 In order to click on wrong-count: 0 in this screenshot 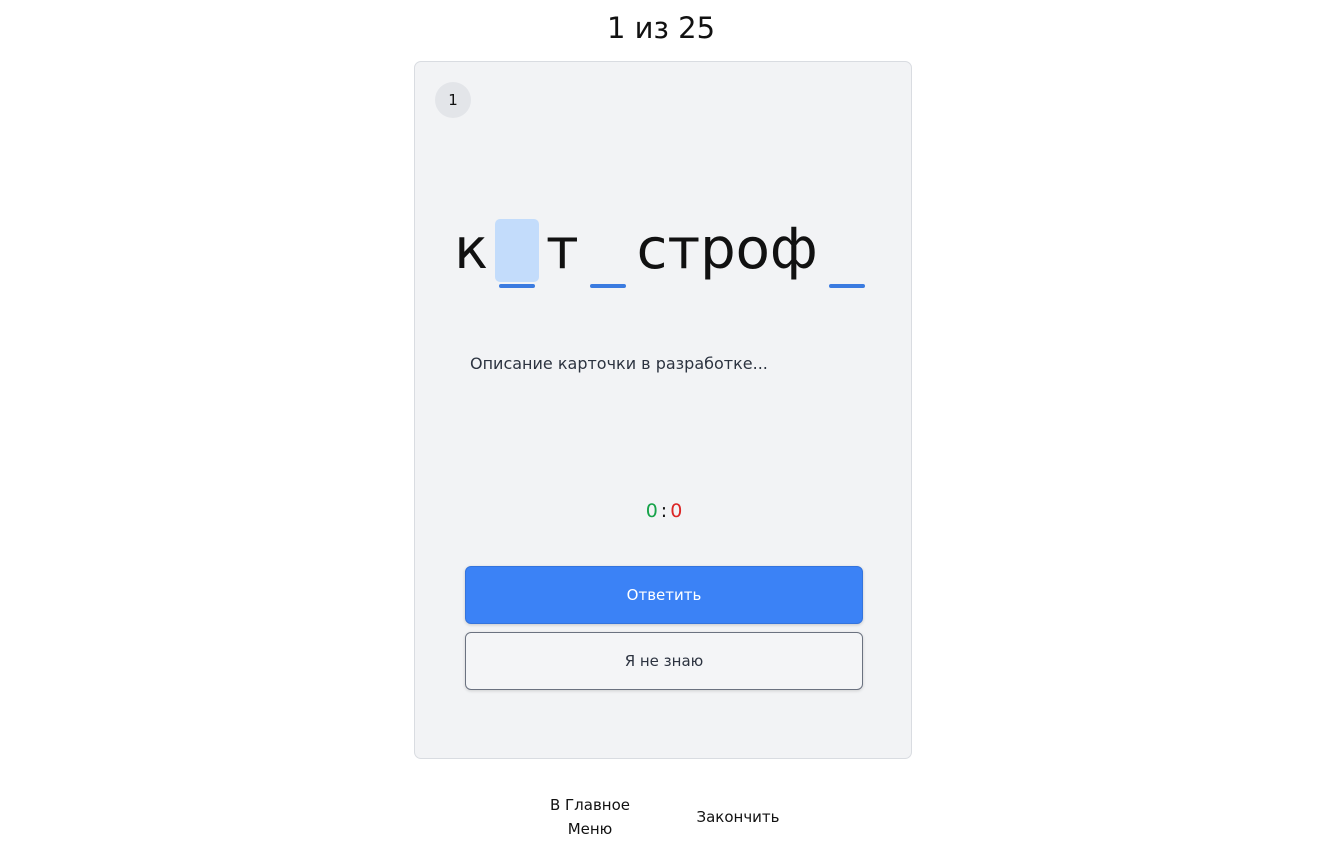, I will do `click(676, 511)`.